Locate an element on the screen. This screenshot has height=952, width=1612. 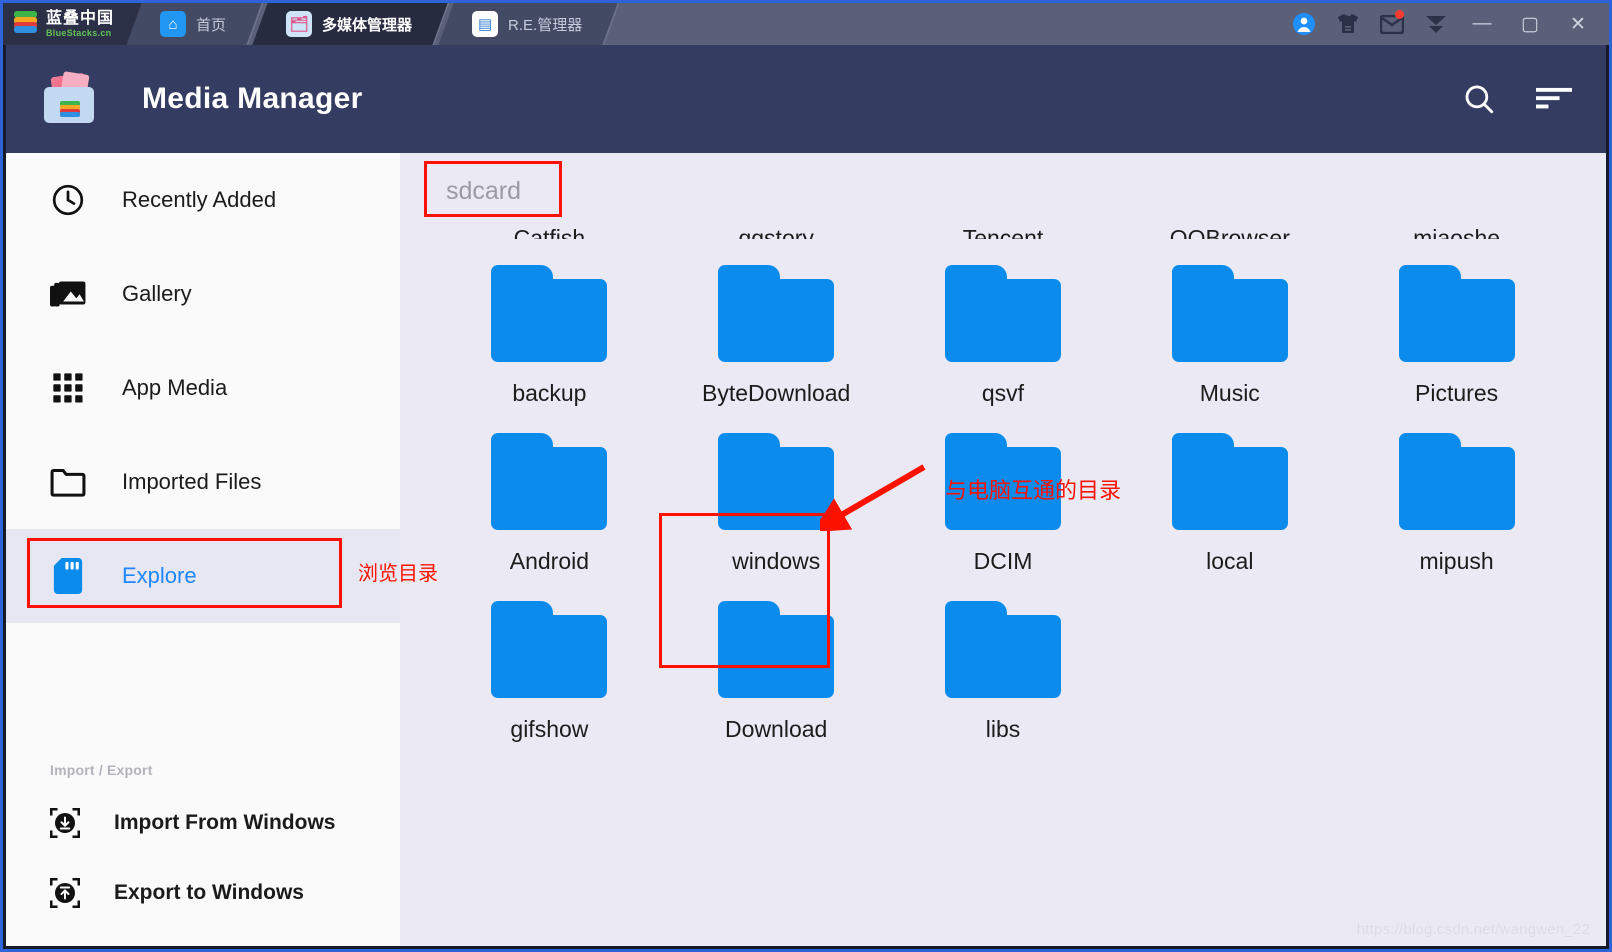
windows-annotation-text: 与电脑互通的目录 is located at coordinates (1033, 491).